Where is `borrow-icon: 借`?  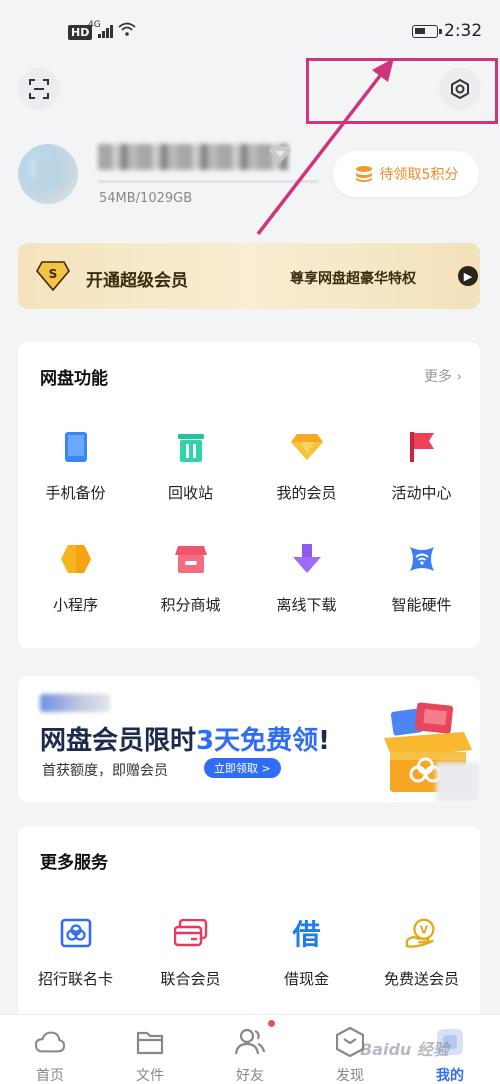 borrow-icon: 借 is located at coordinates (306, 934).